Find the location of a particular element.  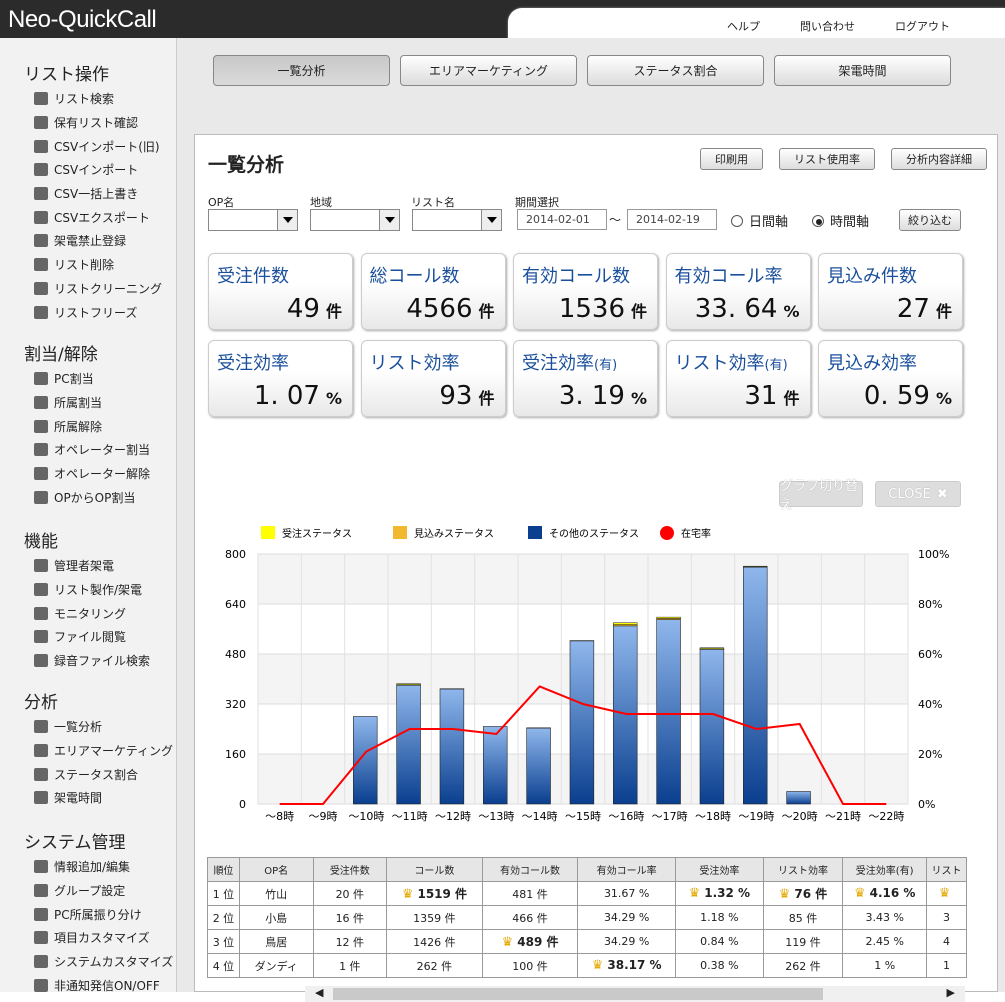

x-tick-label: ～18時 is located at coordinates (713, 816).